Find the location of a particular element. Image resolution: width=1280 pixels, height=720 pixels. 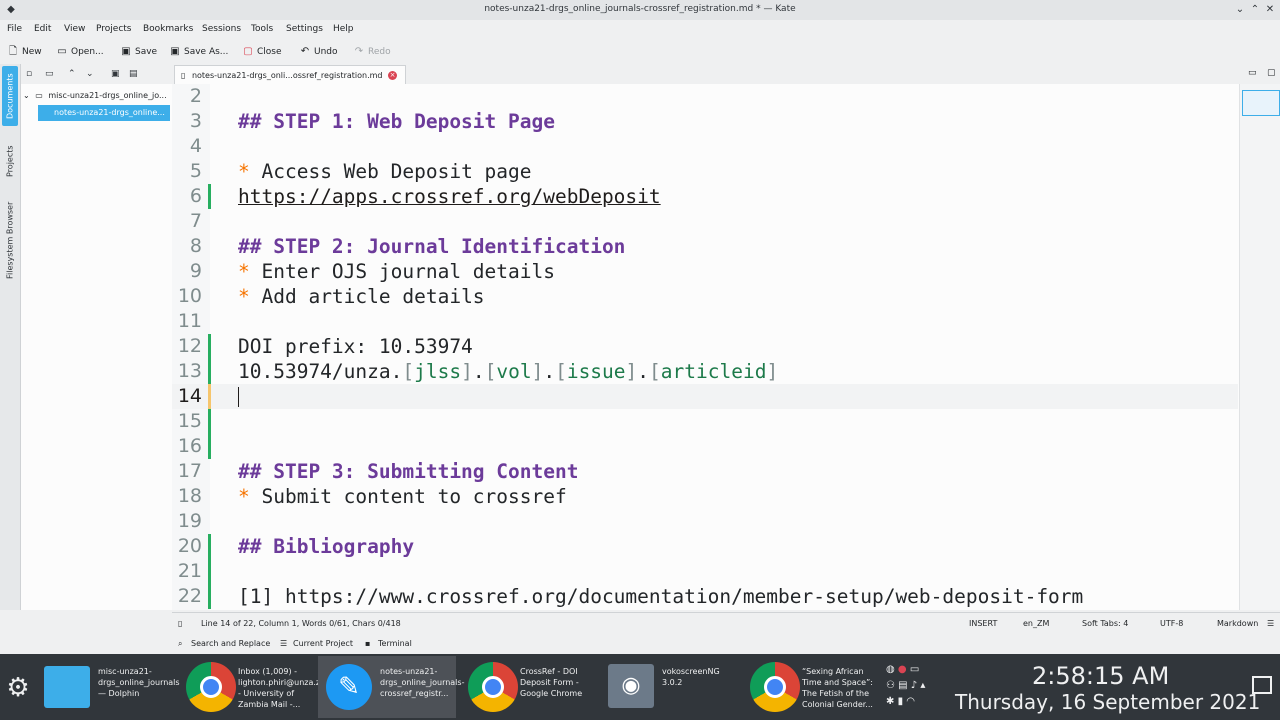

editor-line: 19 is located at coordinates (705, 521).